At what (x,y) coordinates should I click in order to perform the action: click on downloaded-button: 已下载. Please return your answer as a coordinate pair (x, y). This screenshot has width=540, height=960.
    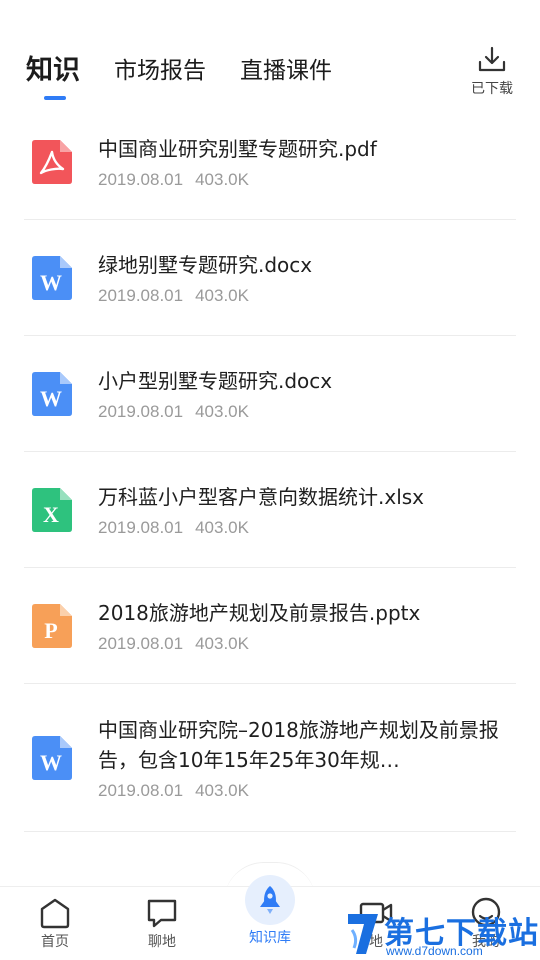
    Looking at the image, I should click on (492, 72).